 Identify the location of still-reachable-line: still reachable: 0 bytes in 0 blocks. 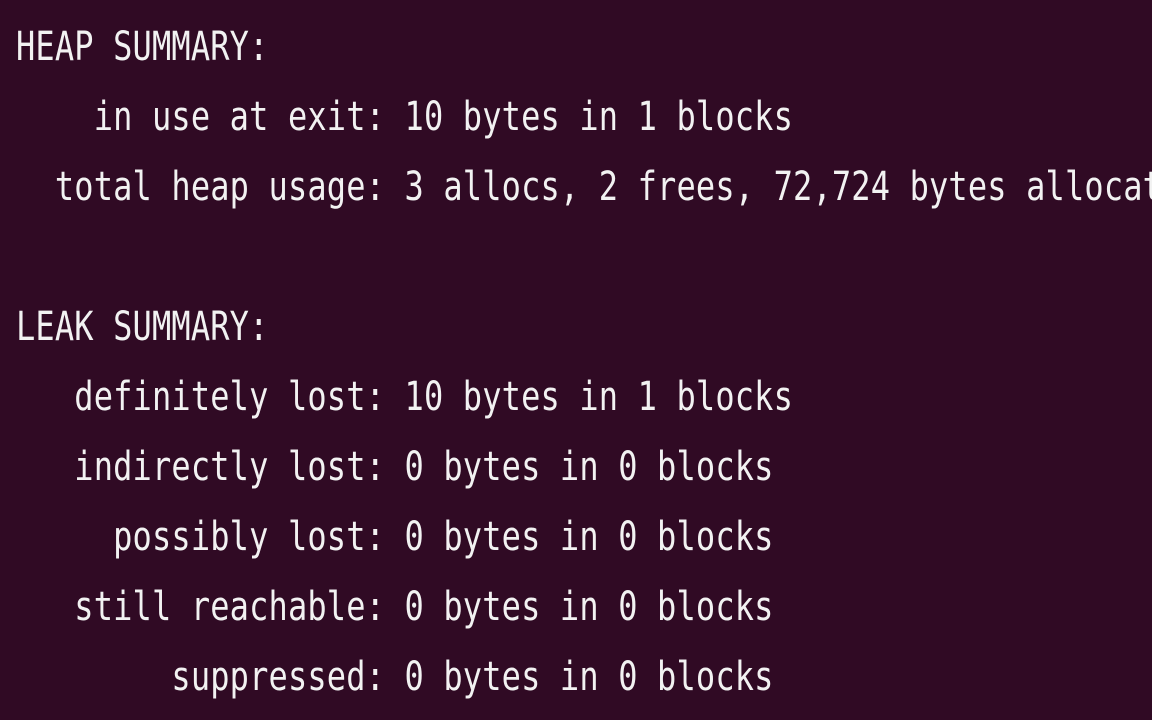
(395, 607).